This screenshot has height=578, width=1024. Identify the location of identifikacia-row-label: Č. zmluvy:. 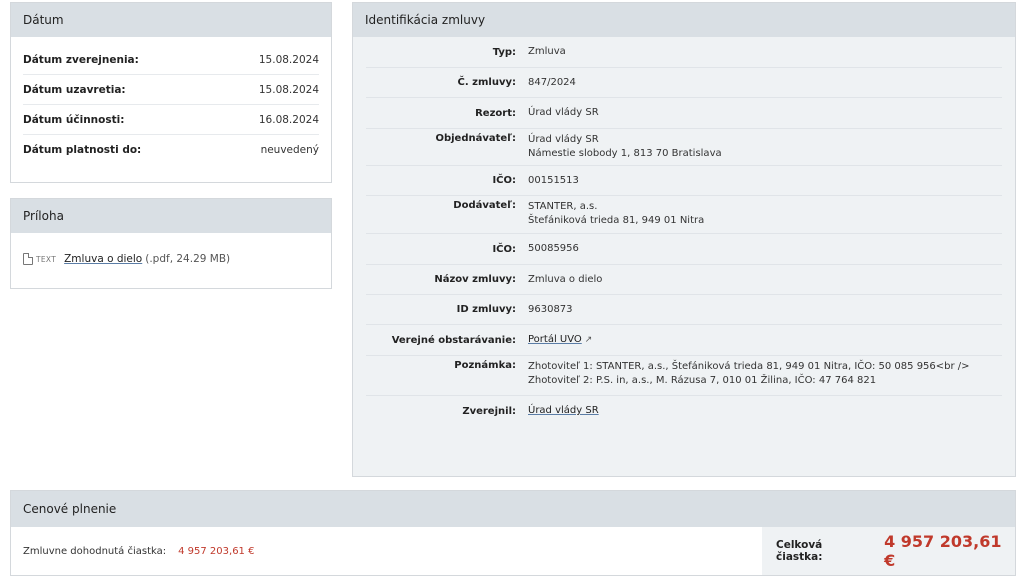
(486, 82).